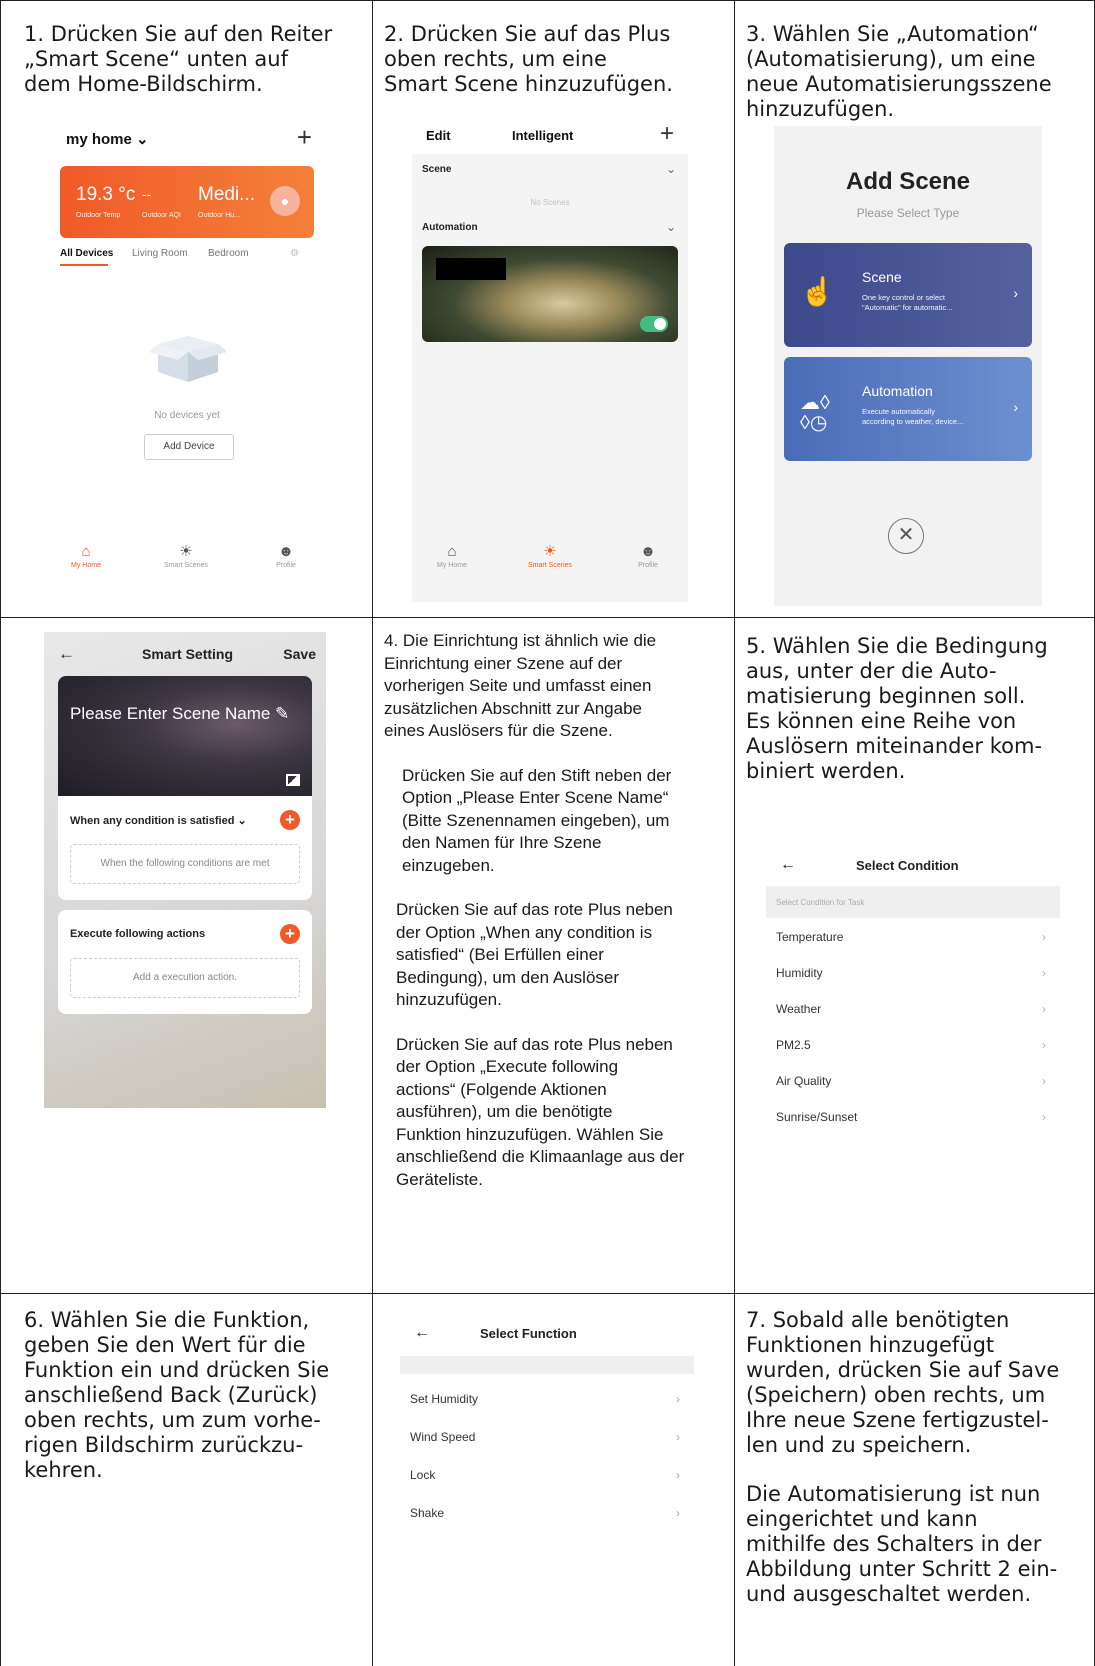  What do you see at coordinates (550, 294) in the screenshot?
I see `automation-card-image` at bounding box center [550, 294].